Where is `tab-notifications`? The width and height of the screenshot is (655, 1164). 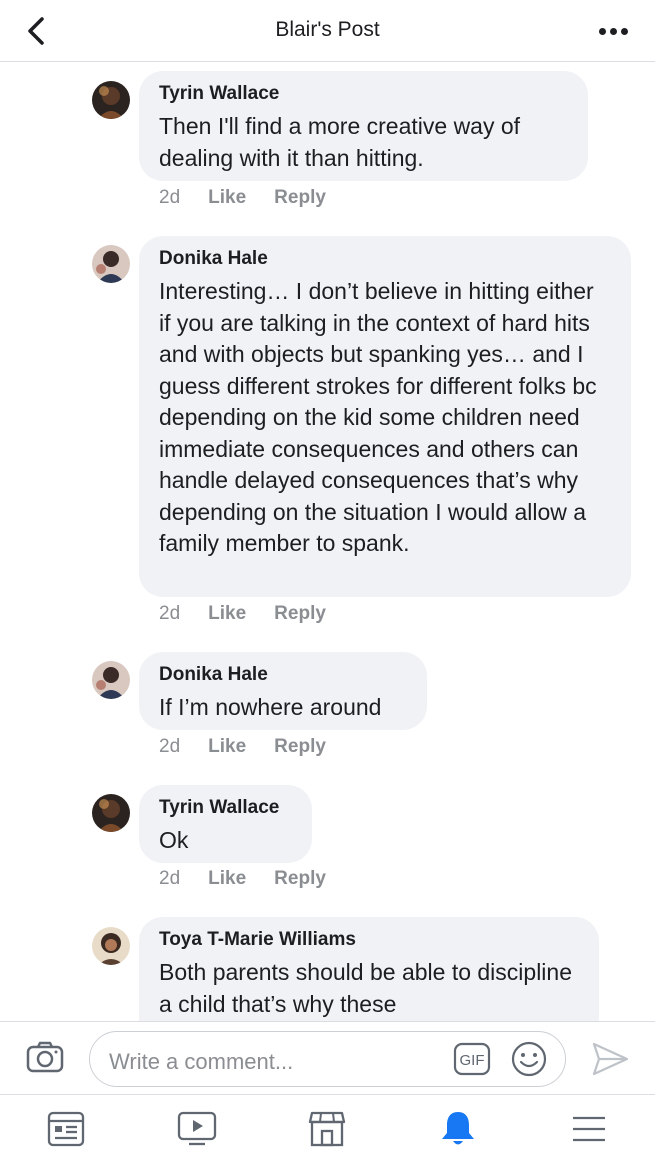
tab-notifications is located at coordinates (458, 1129).